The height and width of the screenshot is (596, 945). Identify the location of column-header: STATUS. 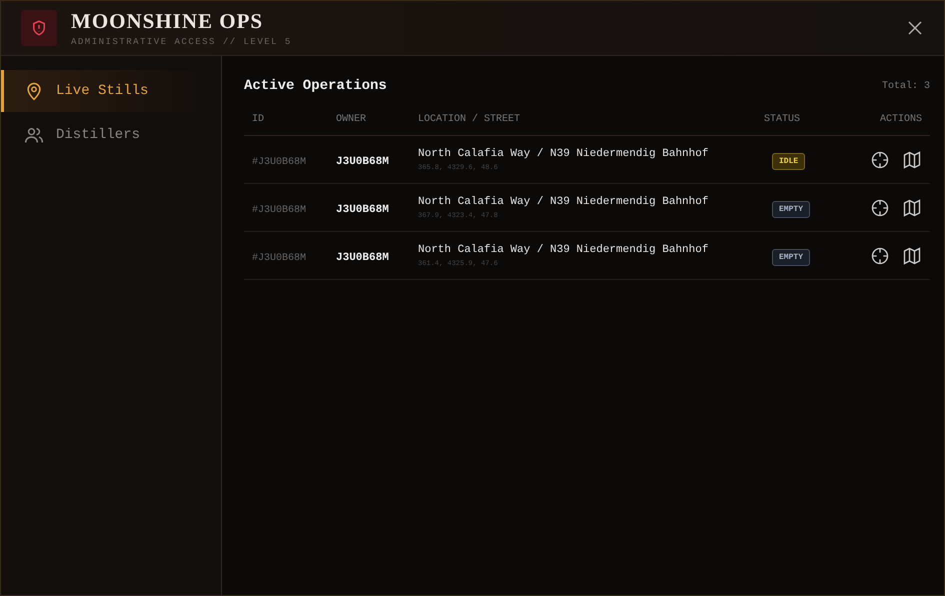
(807, 125).